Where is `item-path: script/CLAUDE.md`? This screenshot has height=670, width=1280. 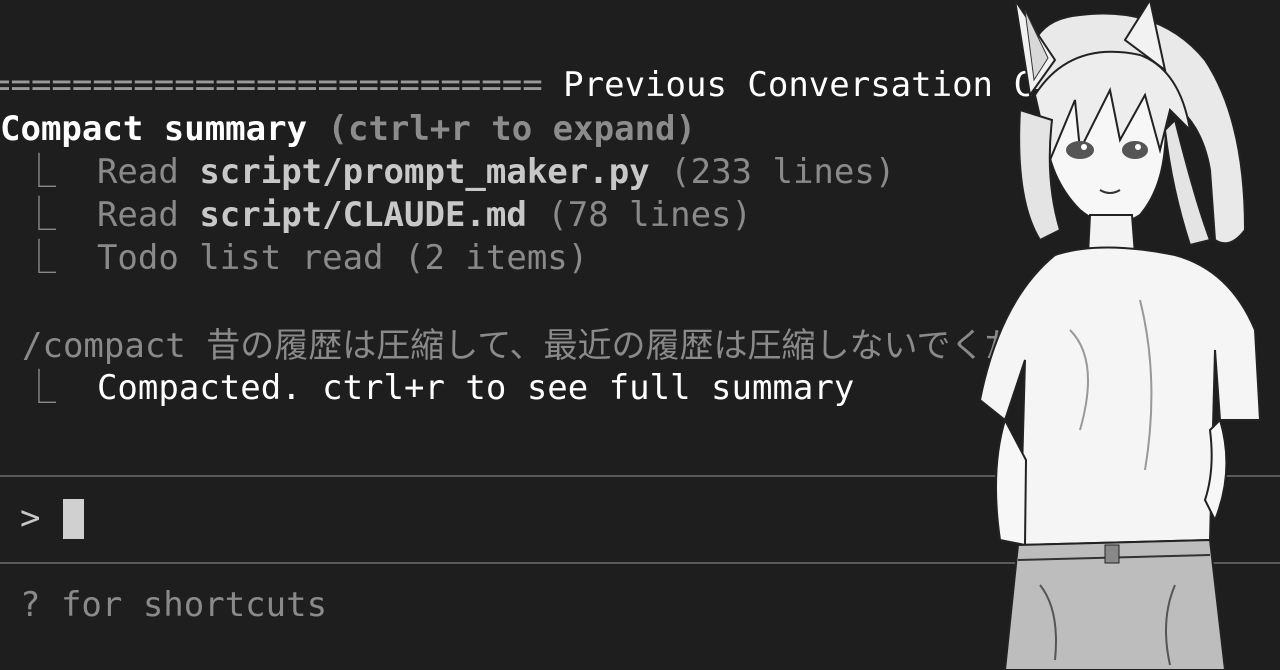 item-path: script/CLAUDE.md is located at coordinates (363, 215).